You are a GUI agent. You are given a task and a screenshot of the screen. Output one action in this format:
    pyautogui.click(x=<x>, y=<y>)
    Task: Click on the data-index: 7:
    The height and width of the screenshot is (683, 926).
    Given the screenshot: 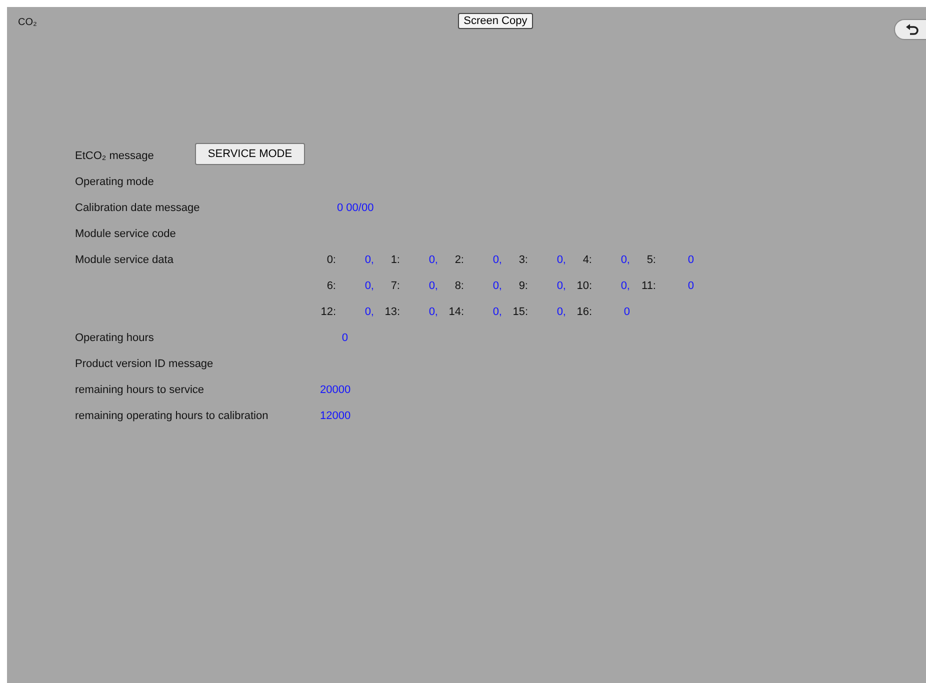 What is the action you would take?
    pyautogui.click(x=395, y=286)
    